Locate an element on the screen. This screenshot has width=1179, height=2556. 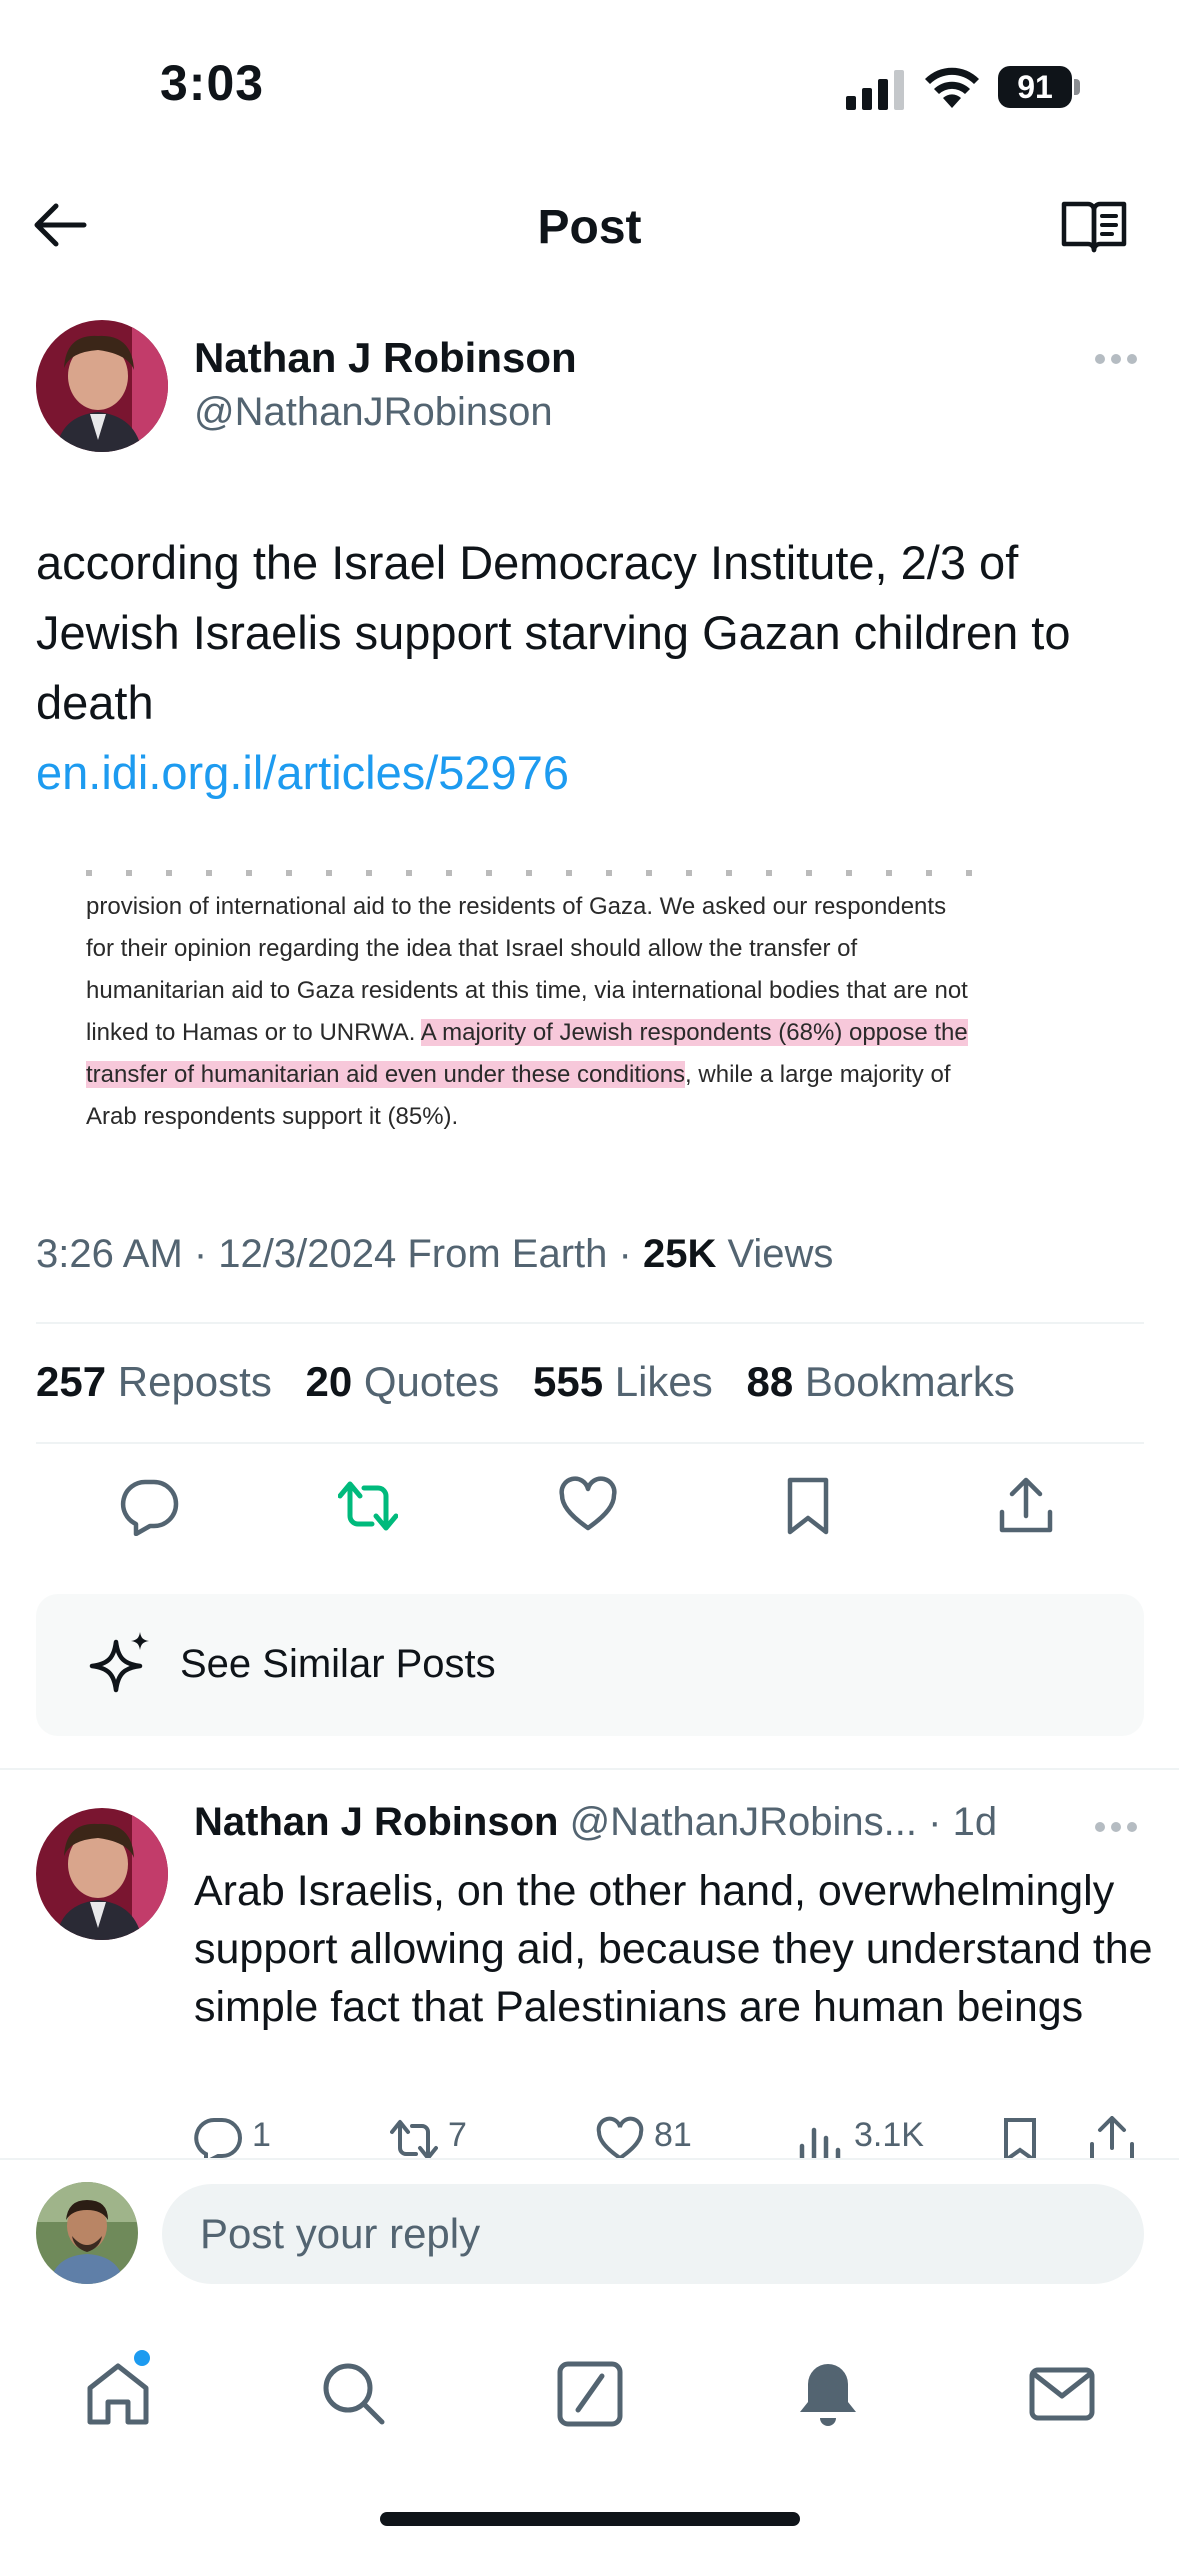
nav-header: Post is located at coordinates (589, 225).